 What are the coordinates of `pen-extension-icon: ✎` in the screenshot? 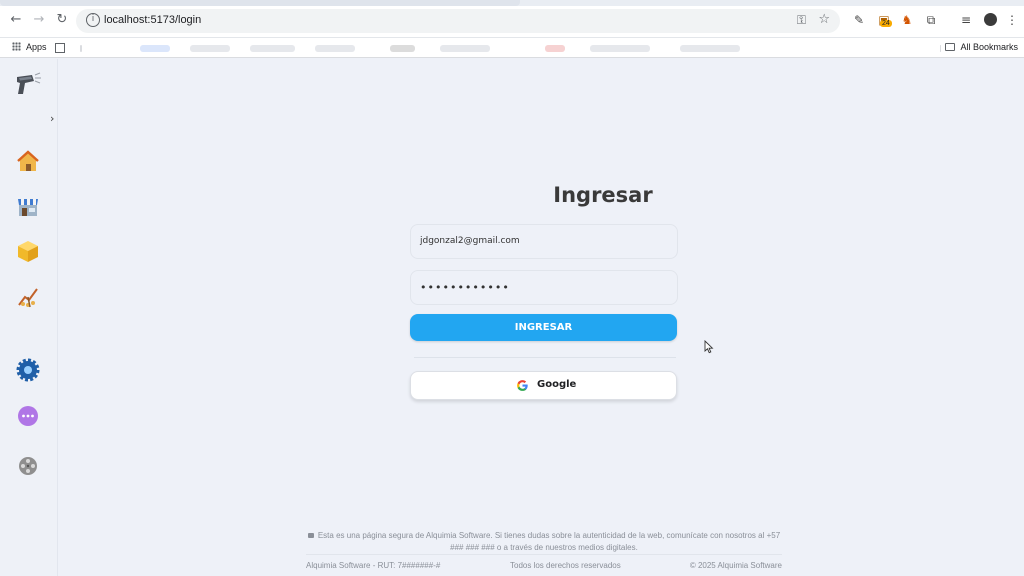 It's located at (859, 20).